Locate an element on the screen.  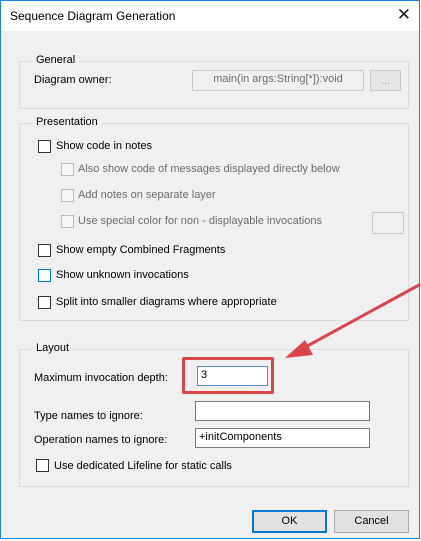
arrow-shaft is located at coordinates (359, 317).